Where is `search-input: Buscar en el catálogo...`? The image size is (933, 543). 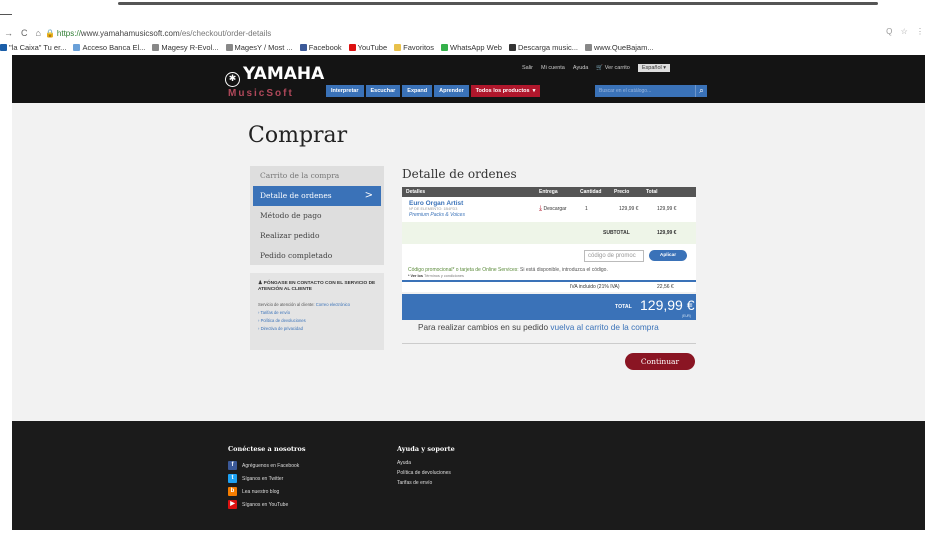
search-input: Buscar en el catálogo... is located at coordinates (645, 91).